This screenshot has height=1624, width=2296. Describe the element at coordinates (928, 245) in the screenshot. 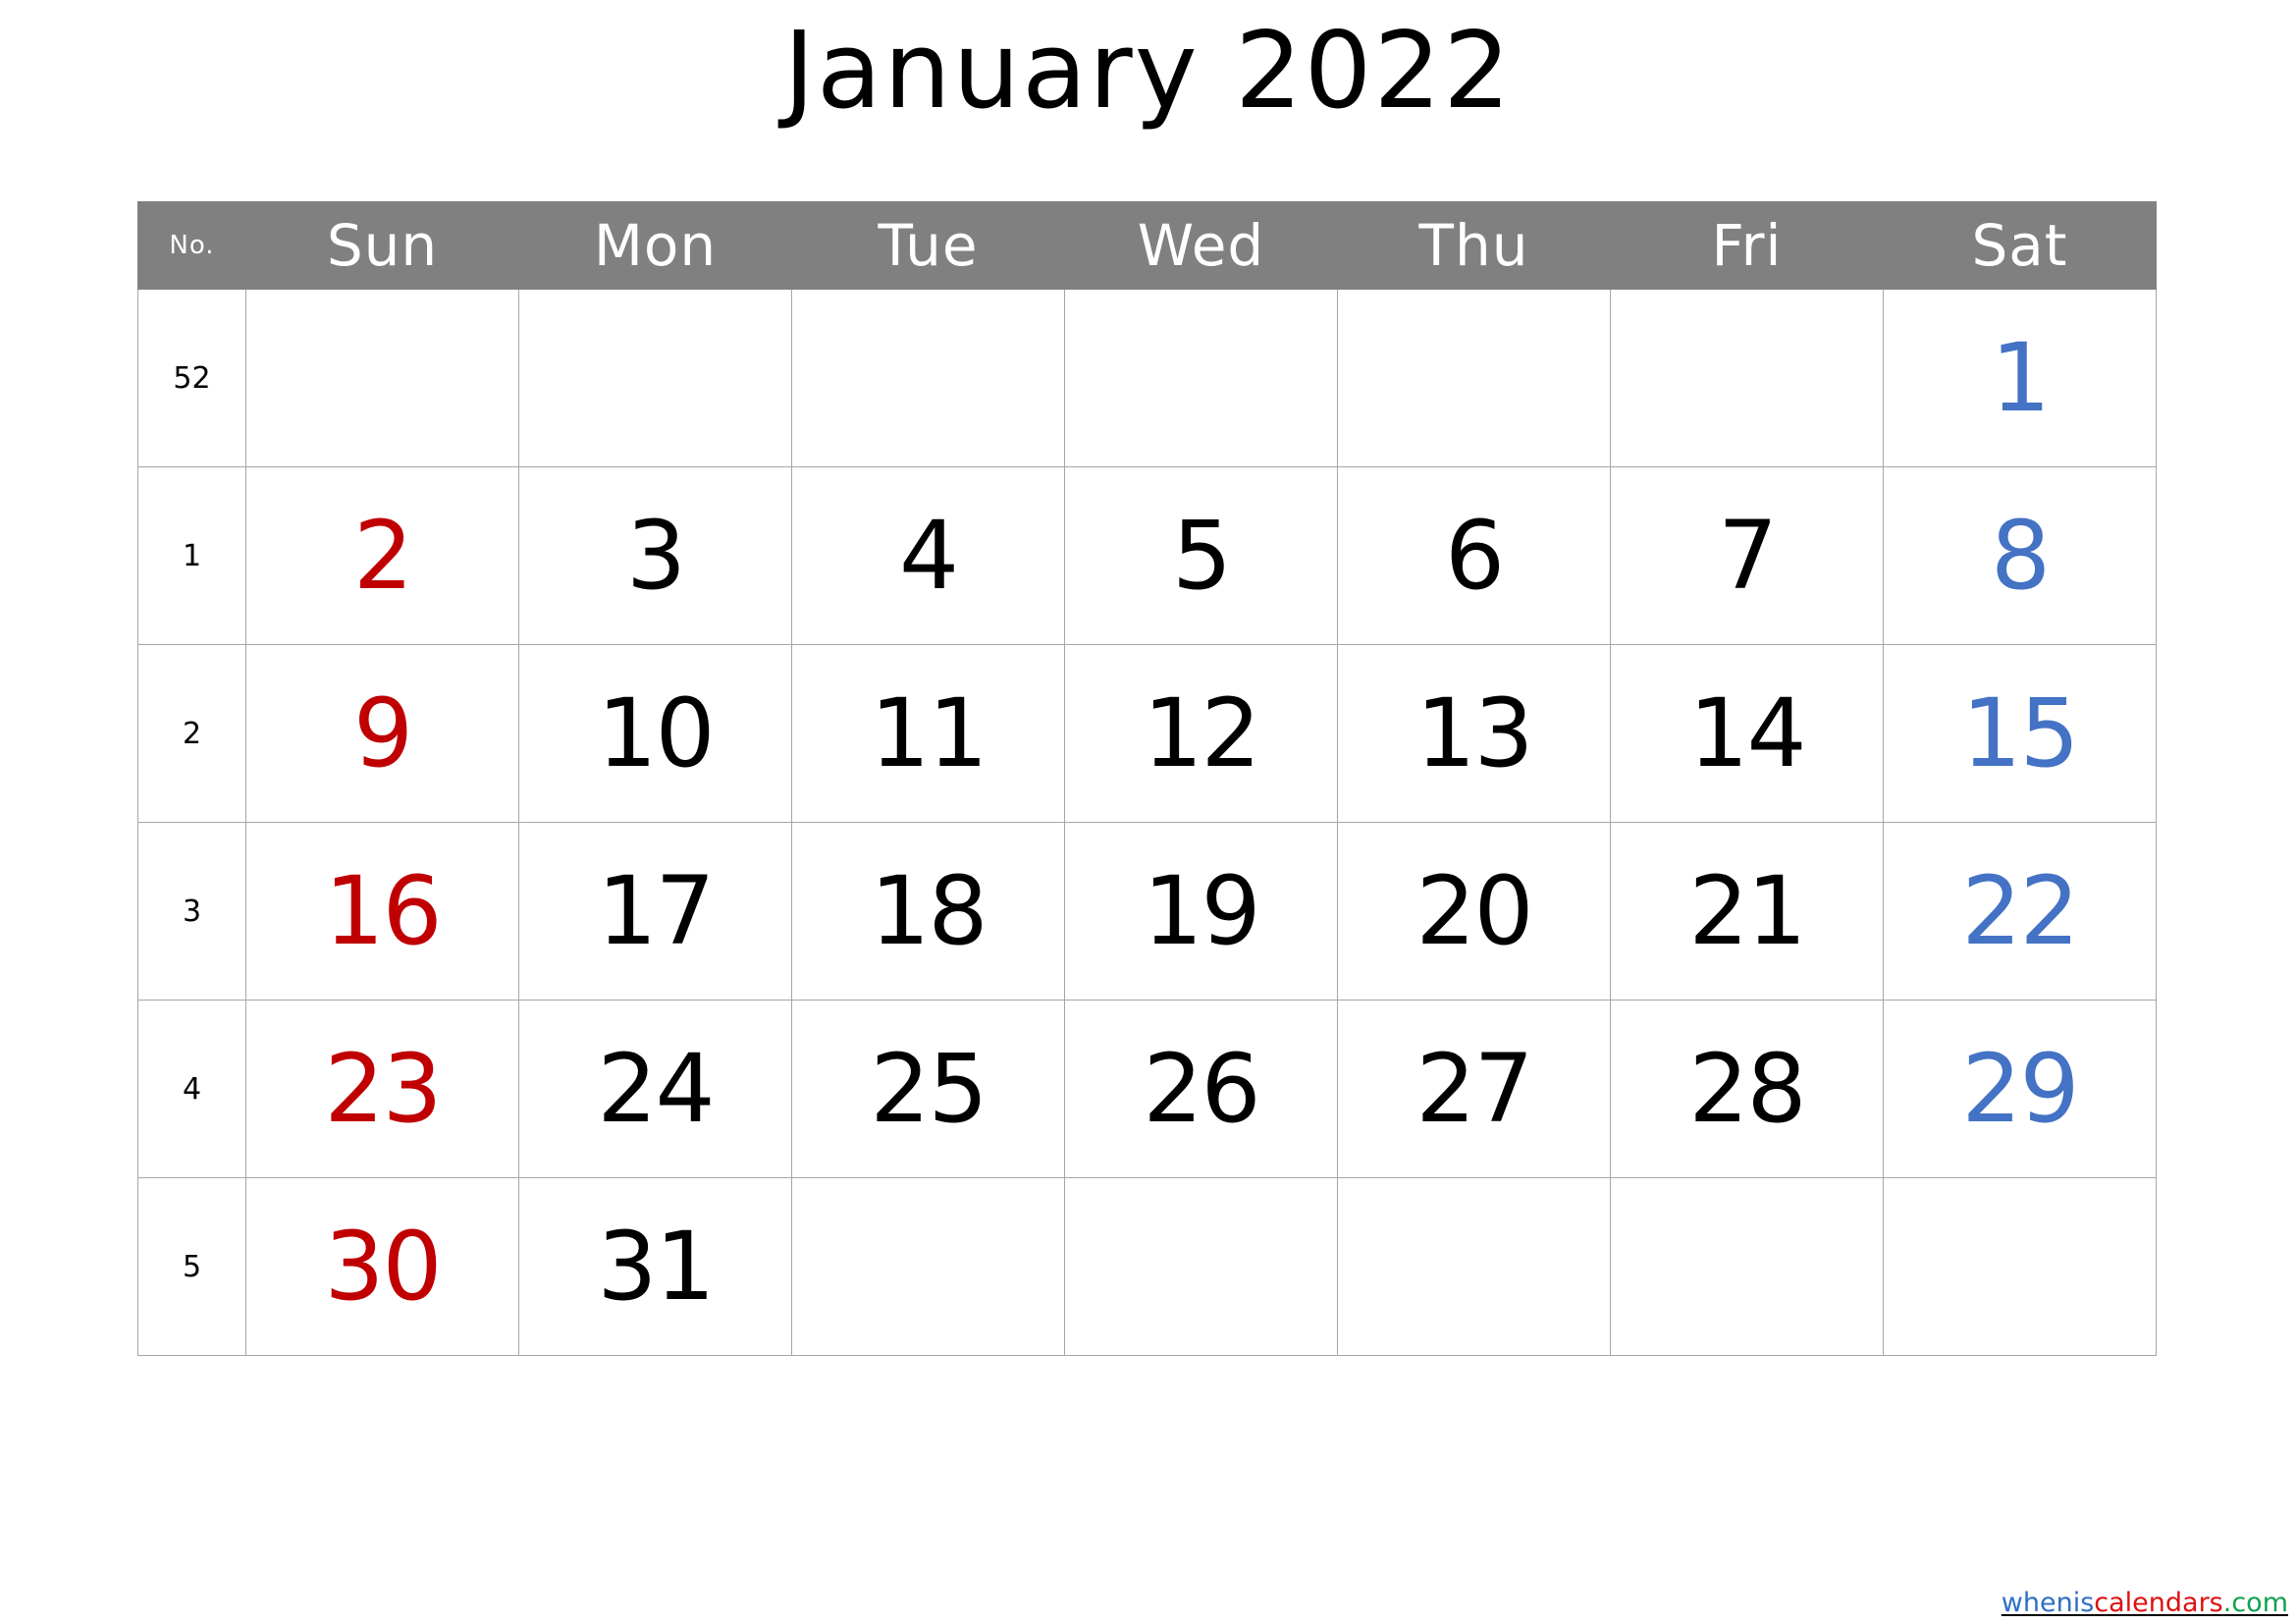

I see `header-day-tue: Tue` at that location.